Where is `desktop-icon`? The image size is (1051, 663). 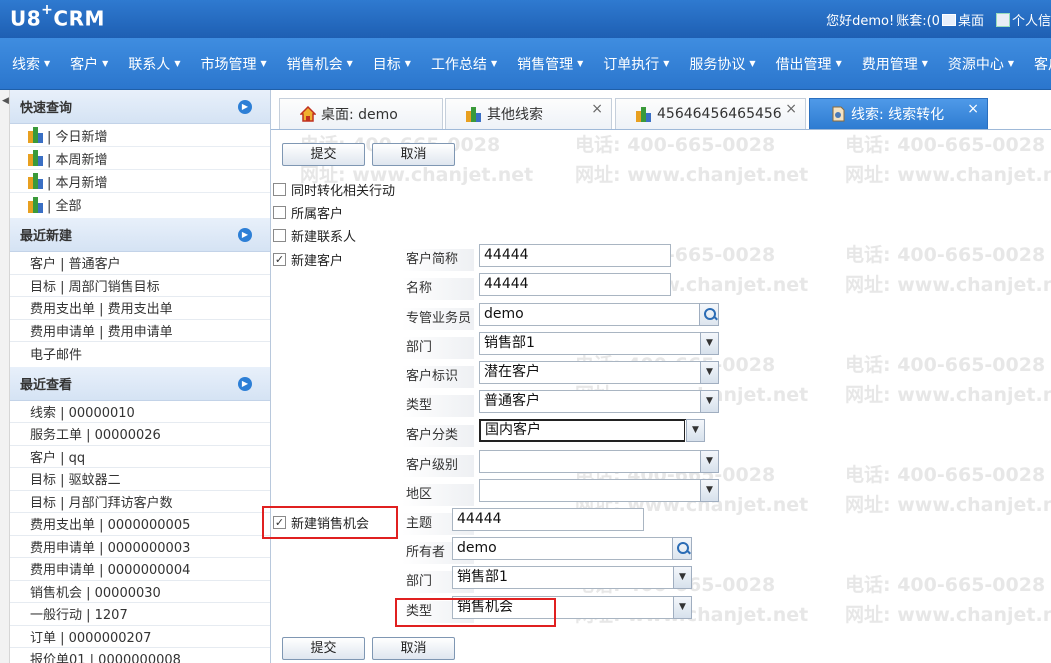
desktop-icon is located at coordinates (948, 19).